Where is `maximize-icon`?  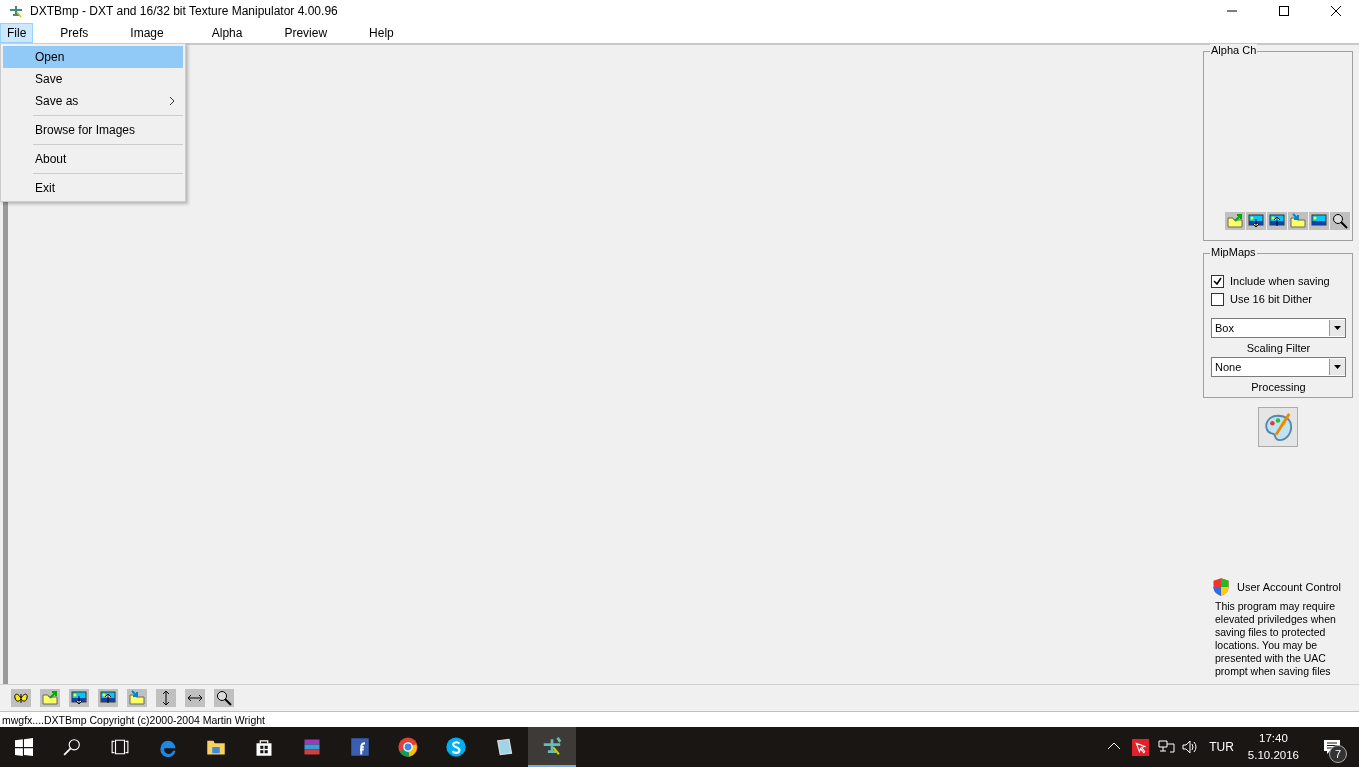 maximize-icon is located at coordinates (1284, 11).